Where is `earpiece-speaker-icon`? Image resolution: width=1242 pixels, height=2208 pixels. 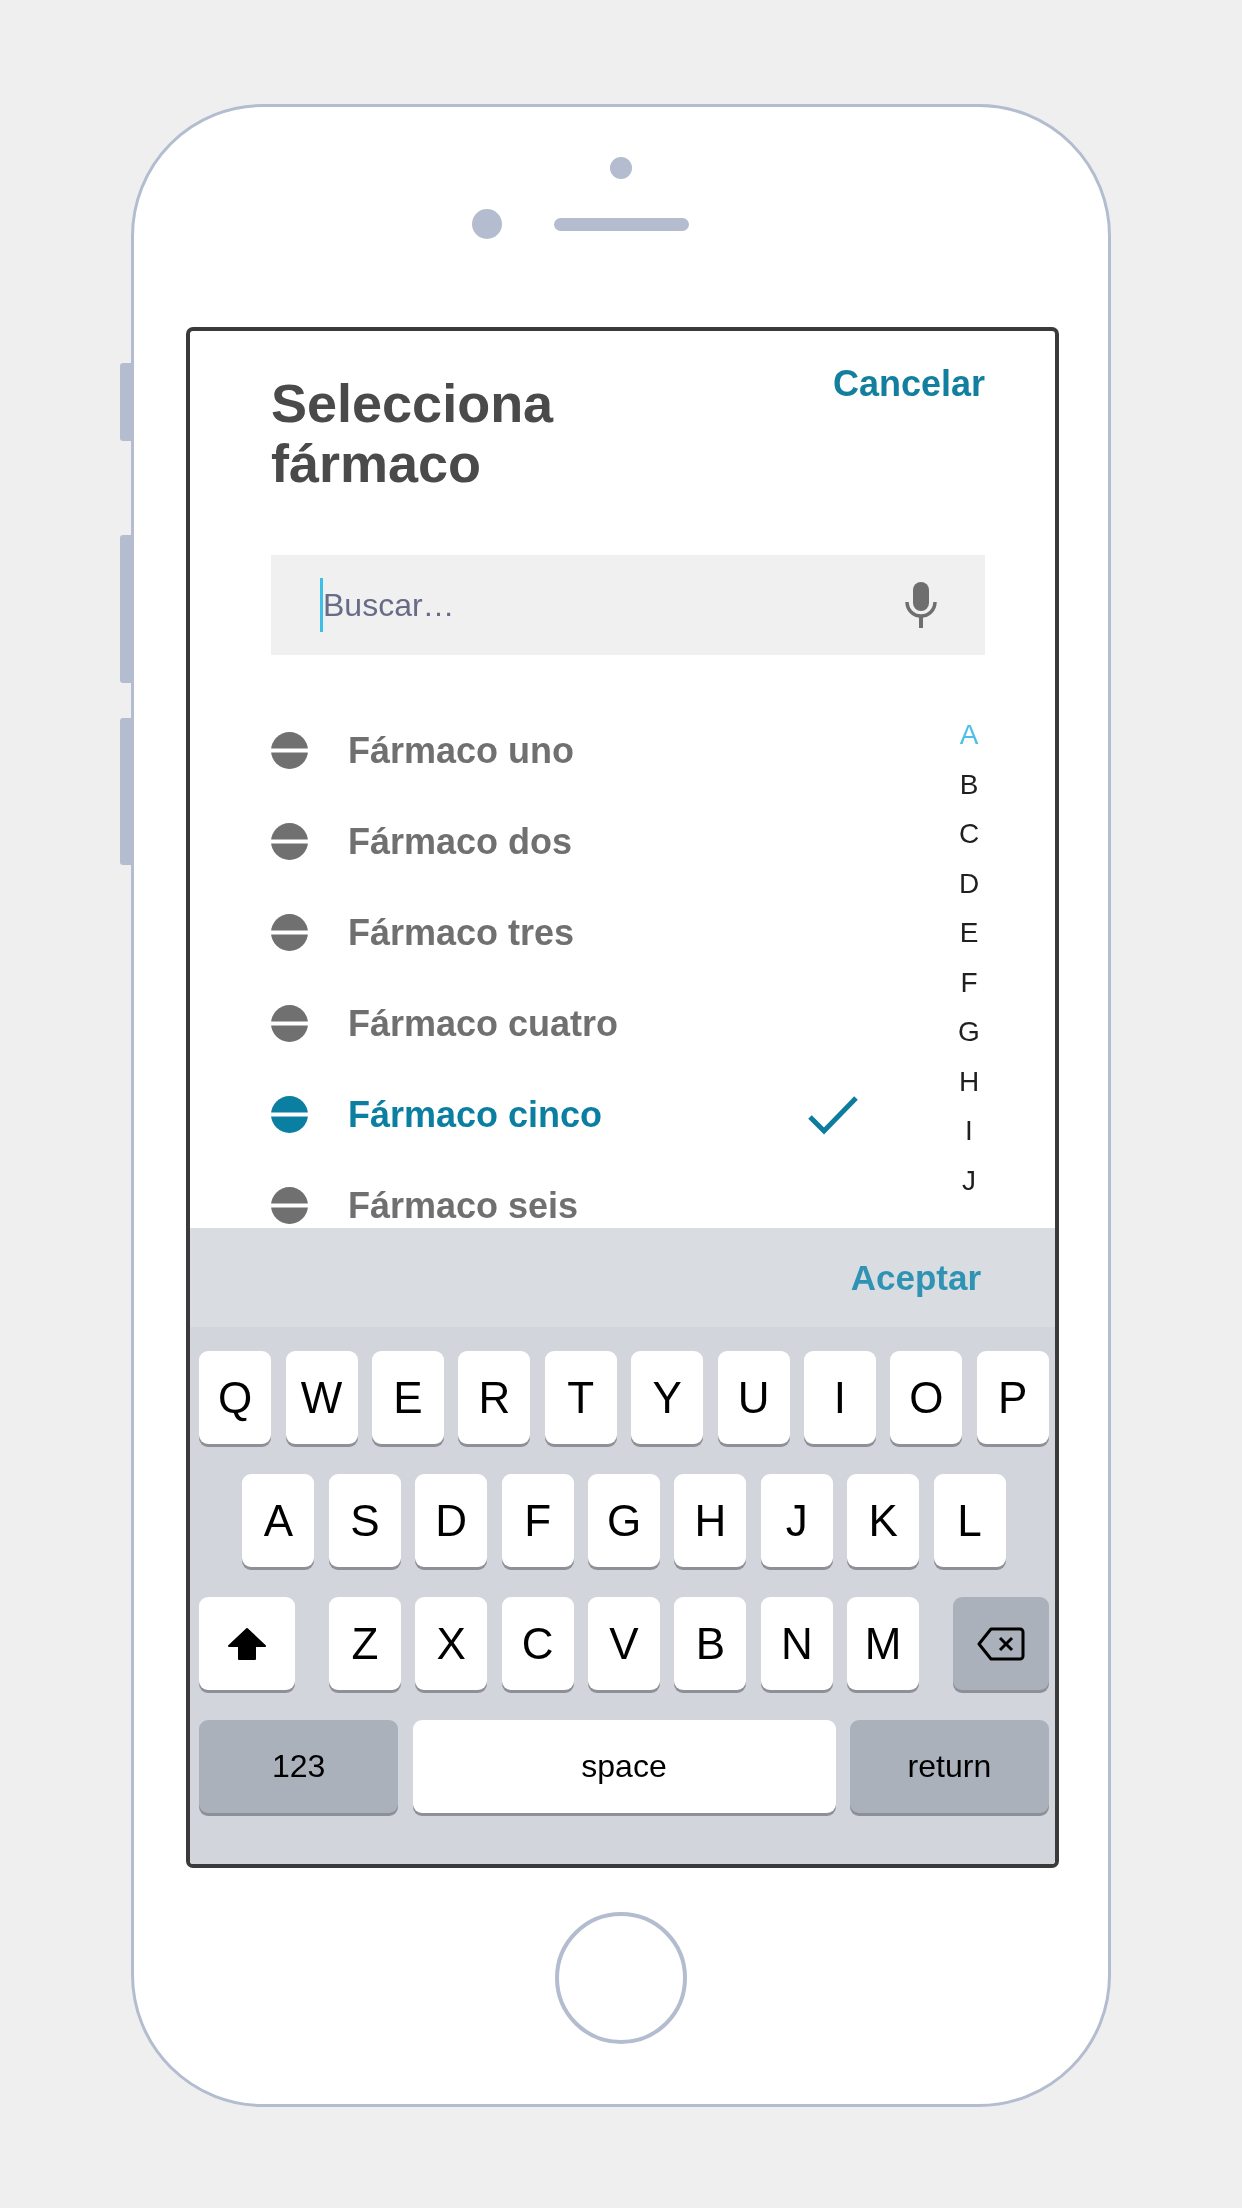
earpiece-speaker-icon is located at coordinates (621, 224).